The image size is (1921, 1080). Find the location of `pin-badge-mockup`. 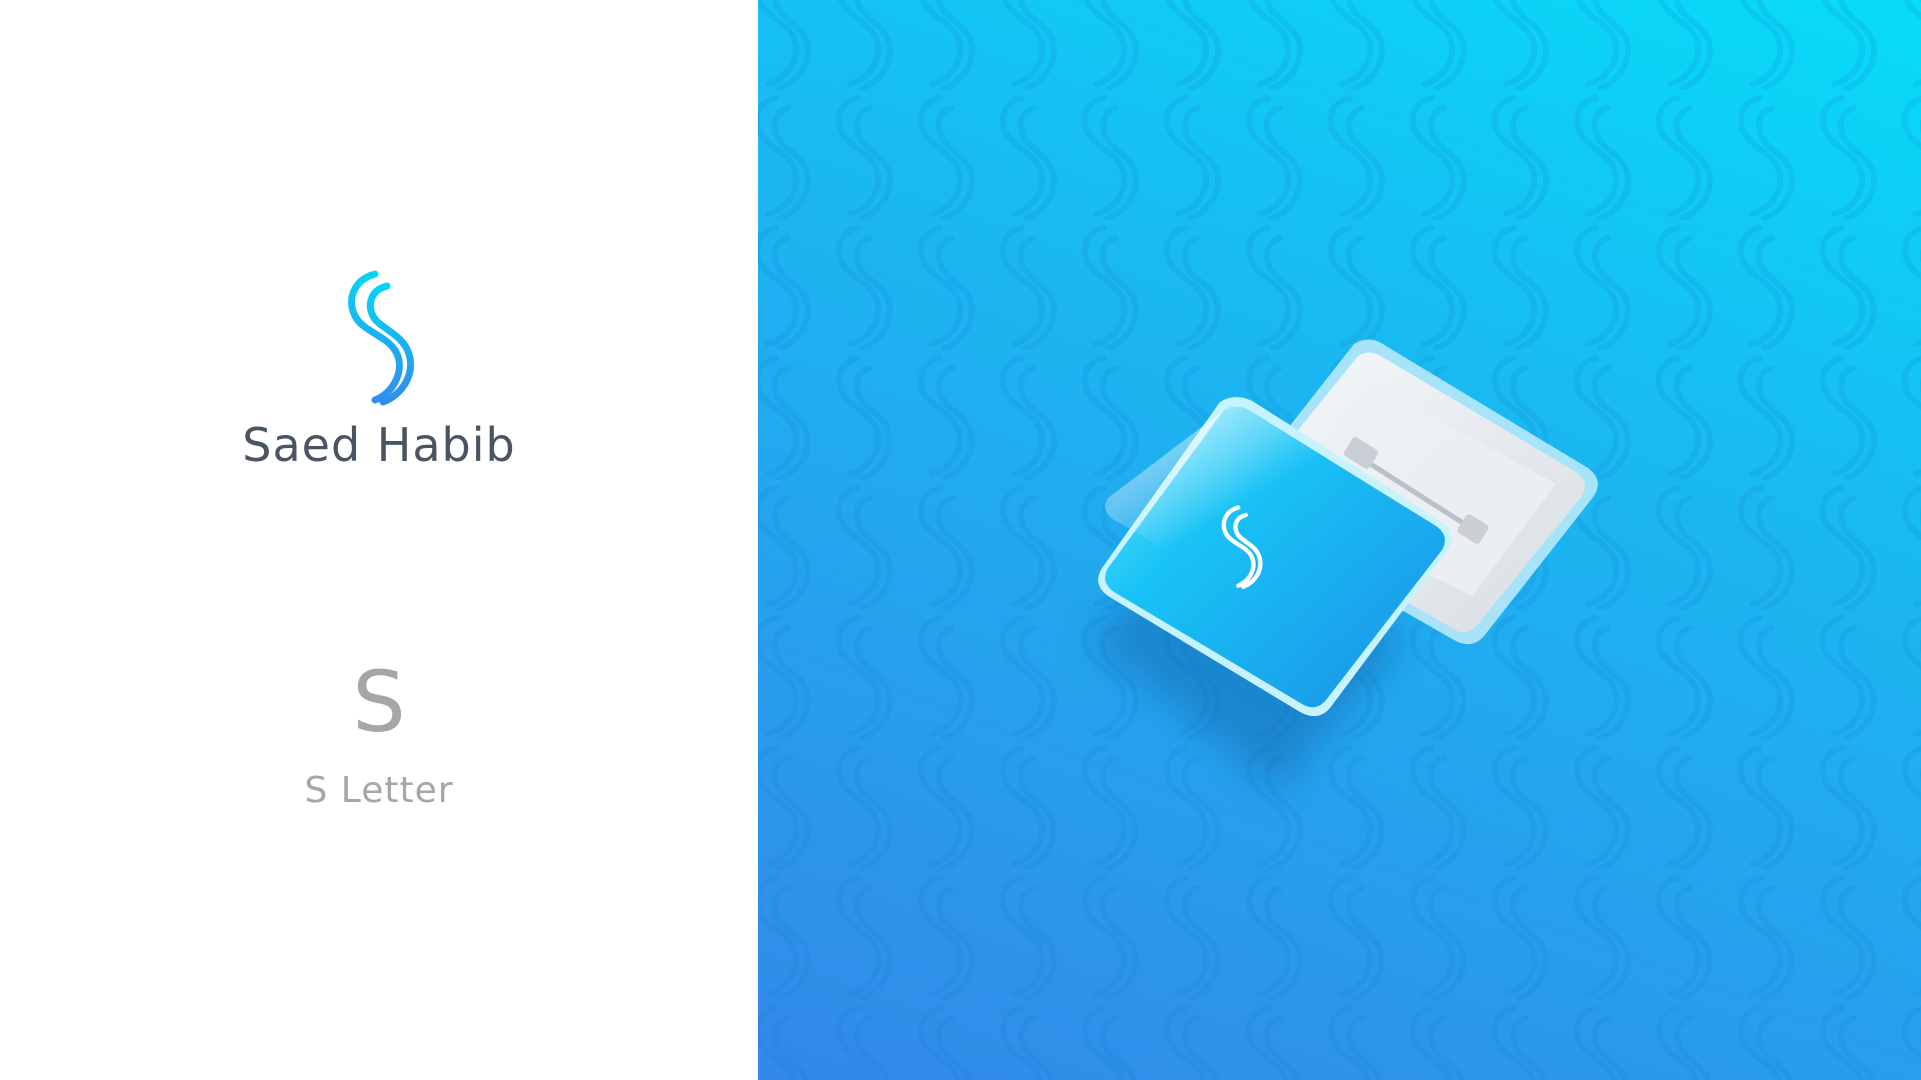

pin-badge-mockup is located at coordinates (1343, 564).